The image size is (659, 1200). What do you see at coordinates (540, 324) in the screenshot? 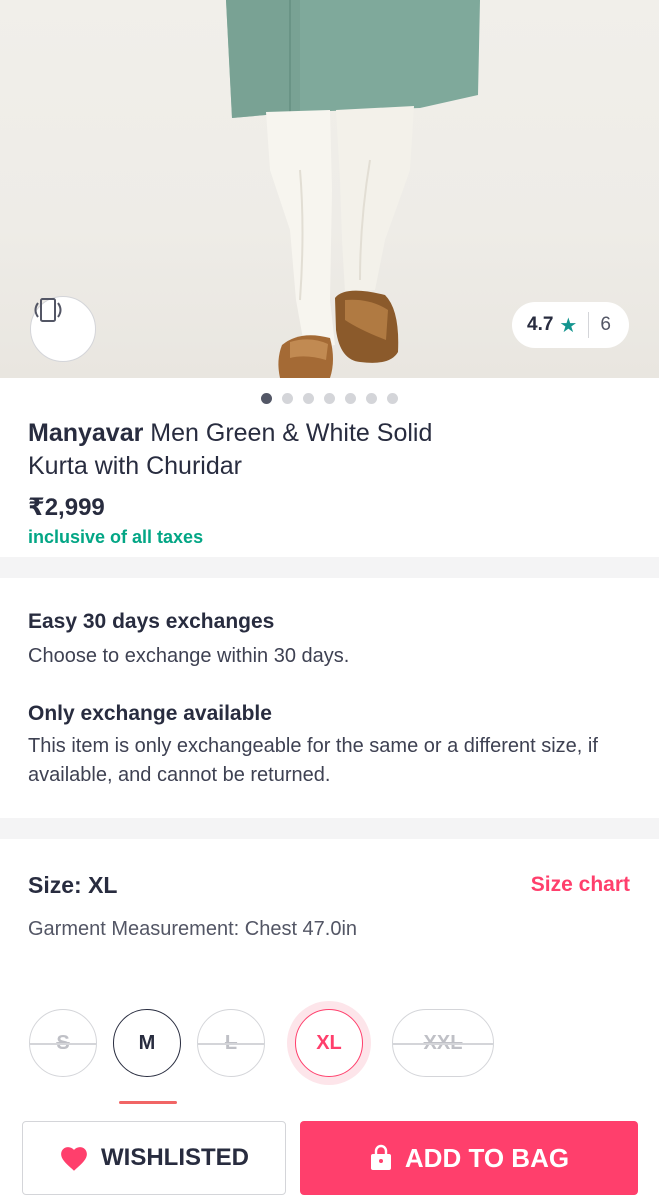
I see `rating-value: 4.7` at bounding box center [540, 324].